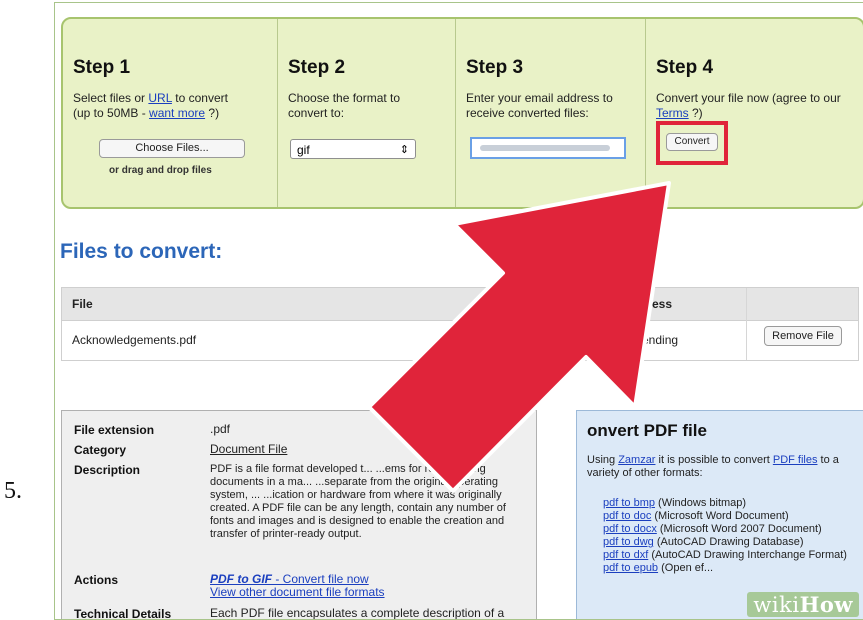  I want to click on wikihow-watermark: wikiHow, so click(803, 604).